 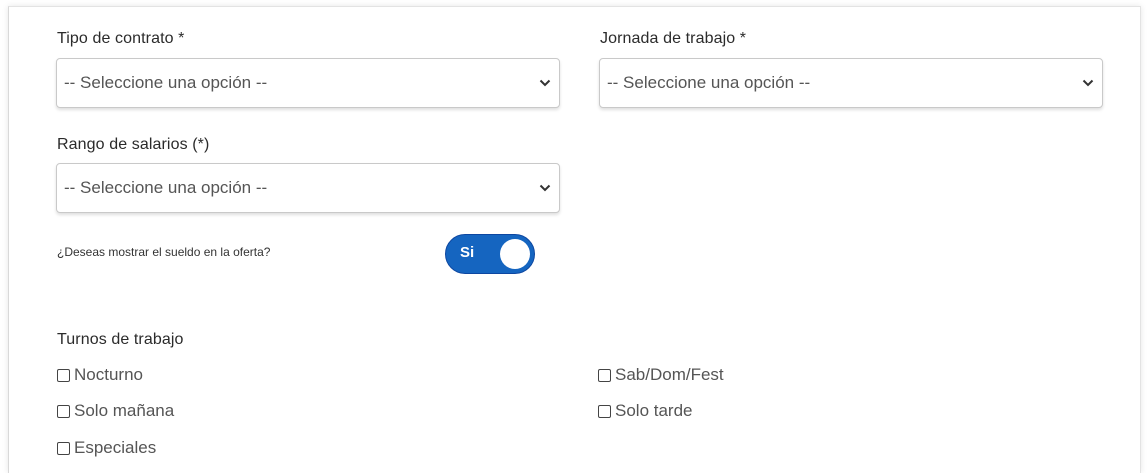 I want to click on shift-option-nocturno: Nocturno, so click(x=100, y=375).